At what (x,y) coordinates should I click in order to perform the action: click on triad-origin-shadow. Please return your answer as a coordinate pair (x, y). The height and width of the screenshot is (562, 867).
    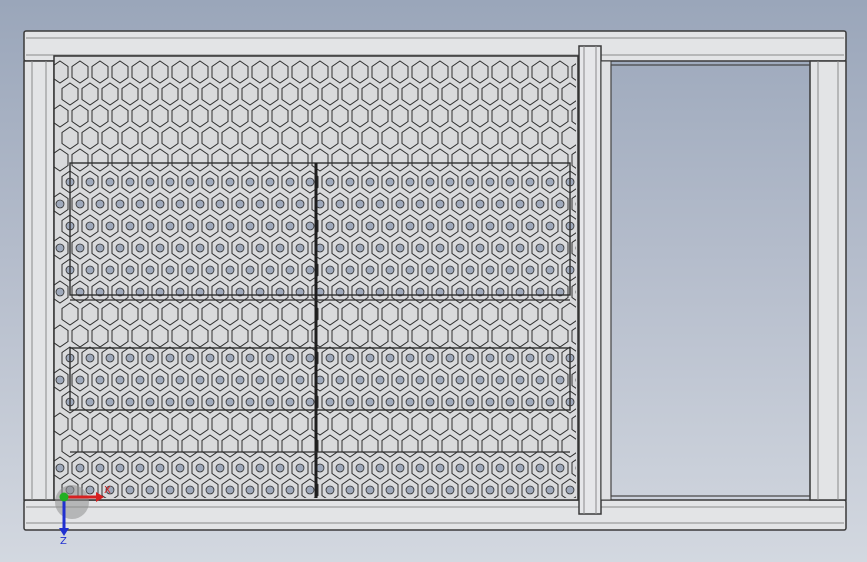
    Looking at the image, I should click on (72, 502).